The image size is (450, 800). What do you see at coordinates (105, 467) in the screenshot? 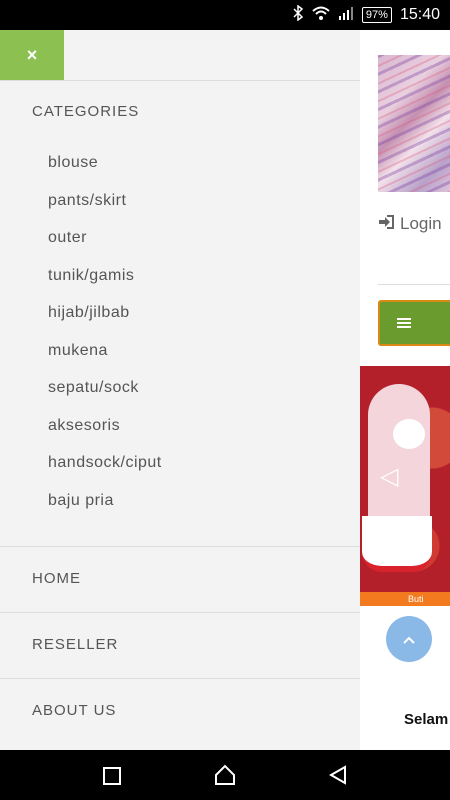
I see `category-item-handsock-ciput: handsock/ciput` at bounding box center [105, 467].